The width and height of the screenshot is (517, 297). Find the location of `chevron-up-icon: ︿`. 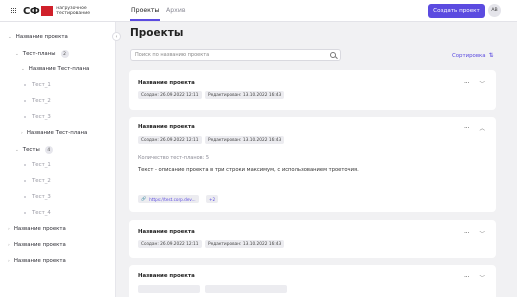

chevron-up-icon: ︿ is located at coordinates (482, 128).